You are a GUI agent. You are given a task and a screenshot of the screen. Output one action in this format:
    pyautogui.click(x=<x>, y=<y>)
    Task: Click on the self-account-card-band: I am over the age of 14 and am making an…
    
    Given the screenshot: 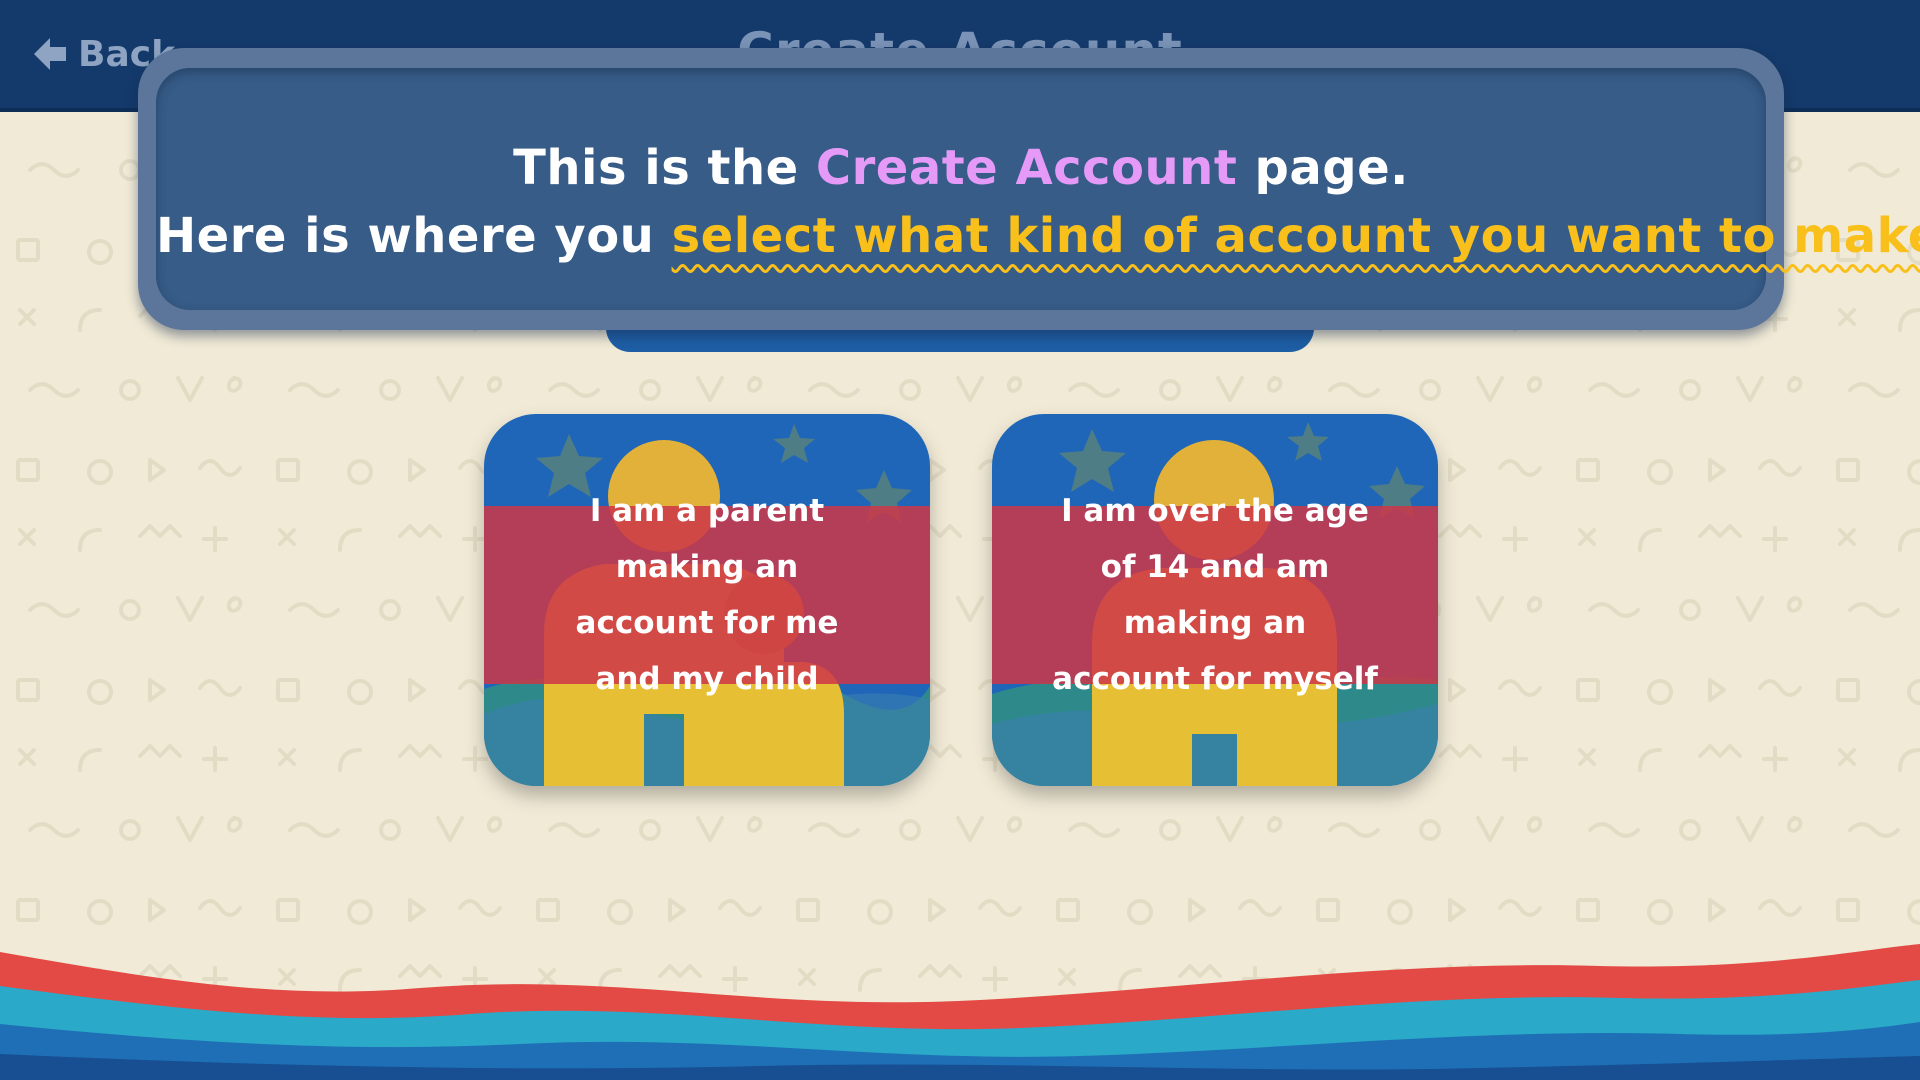 What is the action you would take?
    pyautogui.click(x=1215, y=595)
    